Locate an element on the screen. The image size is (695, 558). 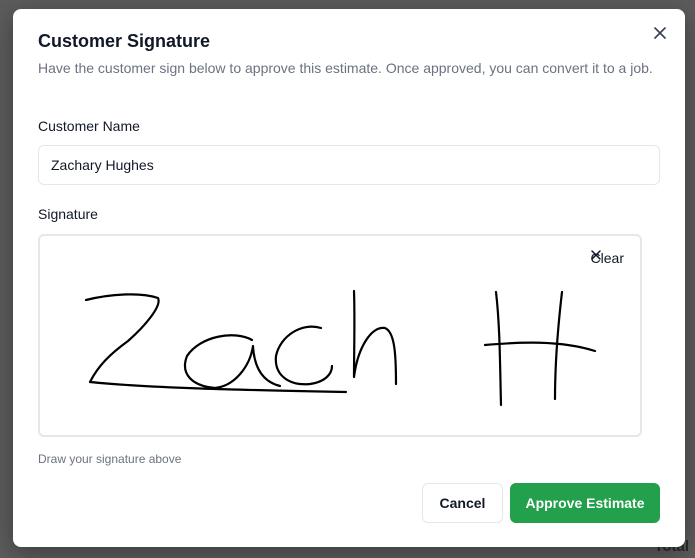
customer-name-label: Customer Name is located at coordinates (89, 126).